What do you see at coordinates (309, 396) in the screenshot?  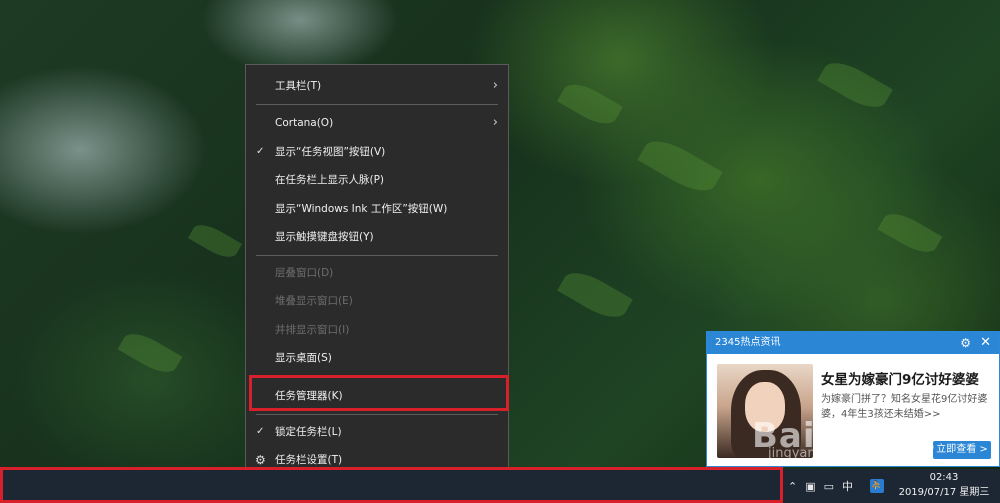 I see `menu-item-label: 任务管理器(K)` at bounding box center [309, 396].